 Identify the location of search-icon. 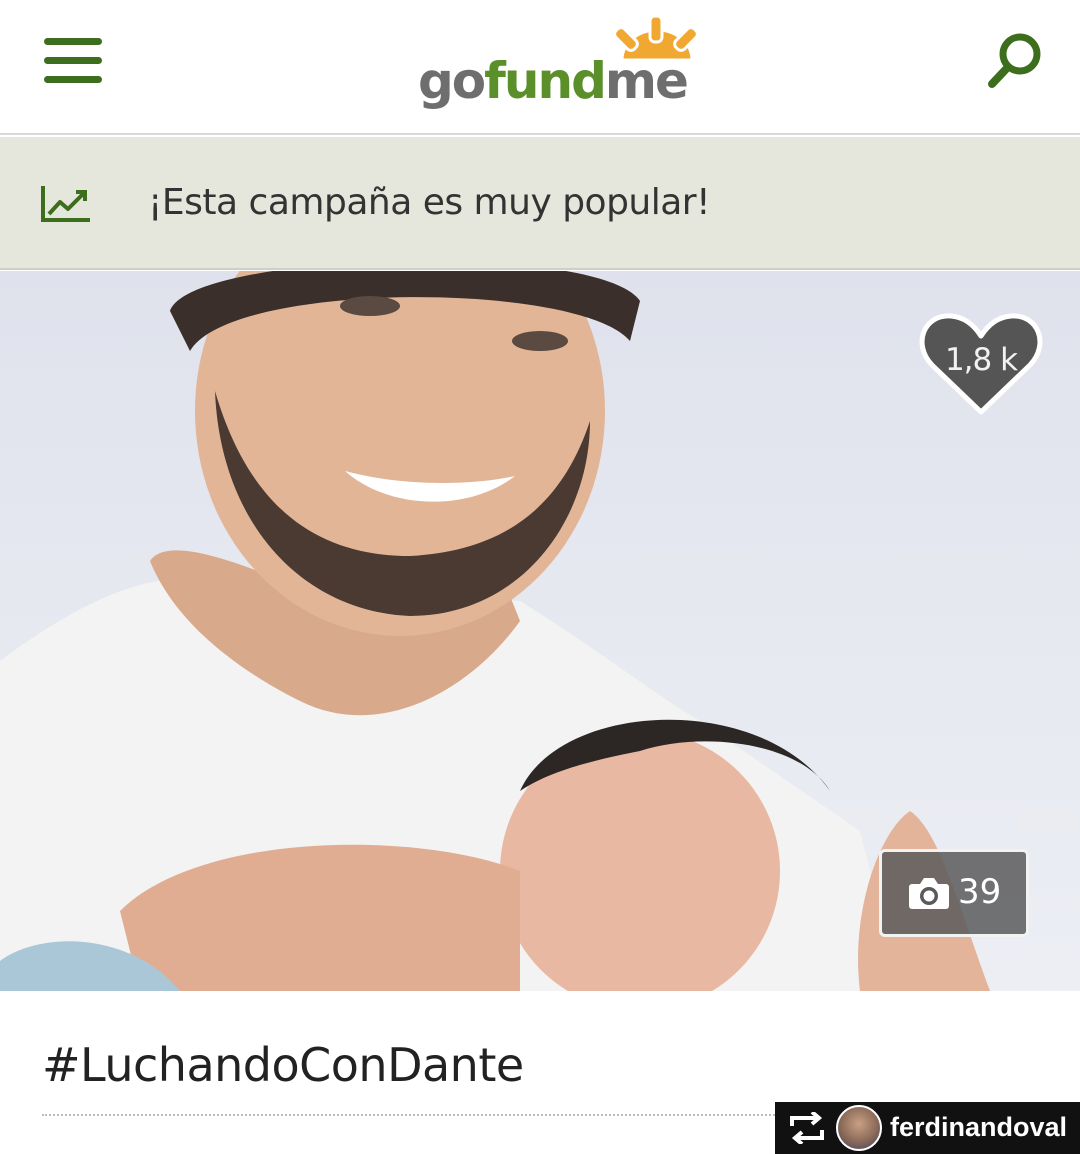
(1015, 61).